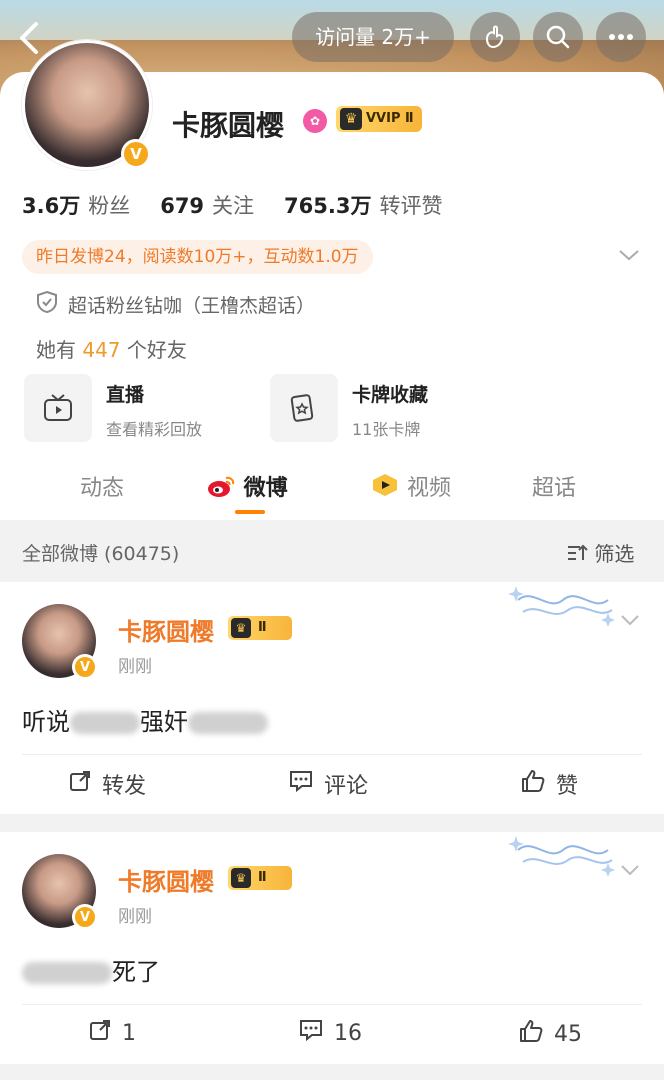 Image resolution: width=664 pixels, height=1080 pixels. I want to click on vvip-label: VVIP Ⅱ, so click(390, 118).